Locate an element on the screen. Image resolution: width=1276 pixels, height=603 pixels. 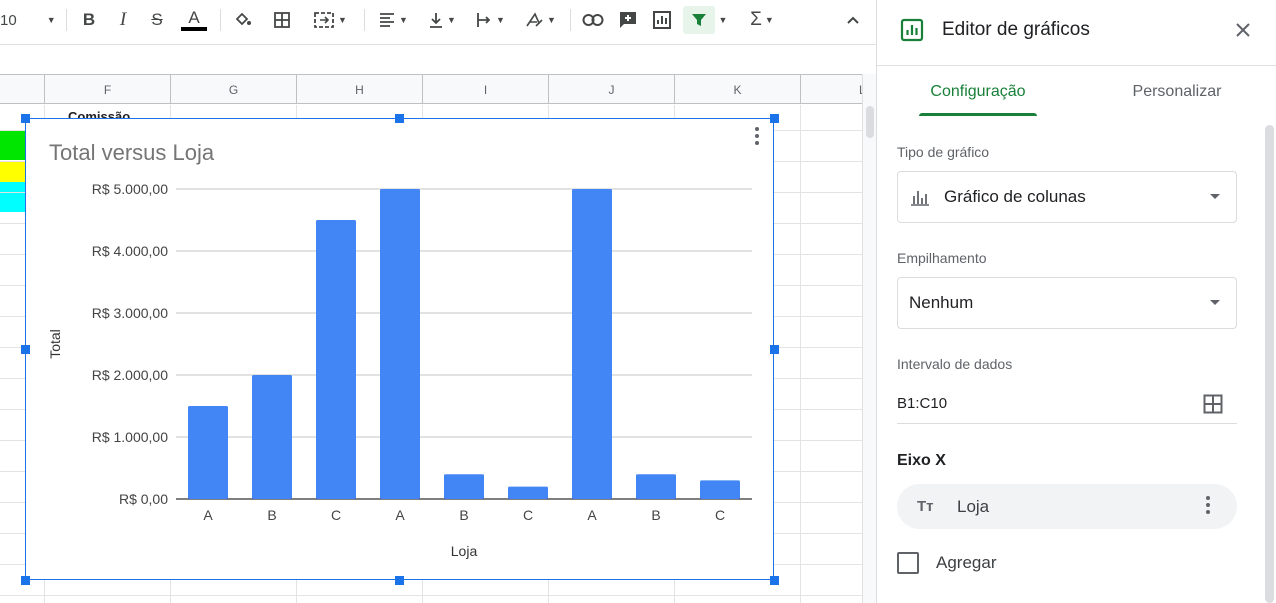
y-tick-label: R$ 0,00 is located at coordinates (143, 499).